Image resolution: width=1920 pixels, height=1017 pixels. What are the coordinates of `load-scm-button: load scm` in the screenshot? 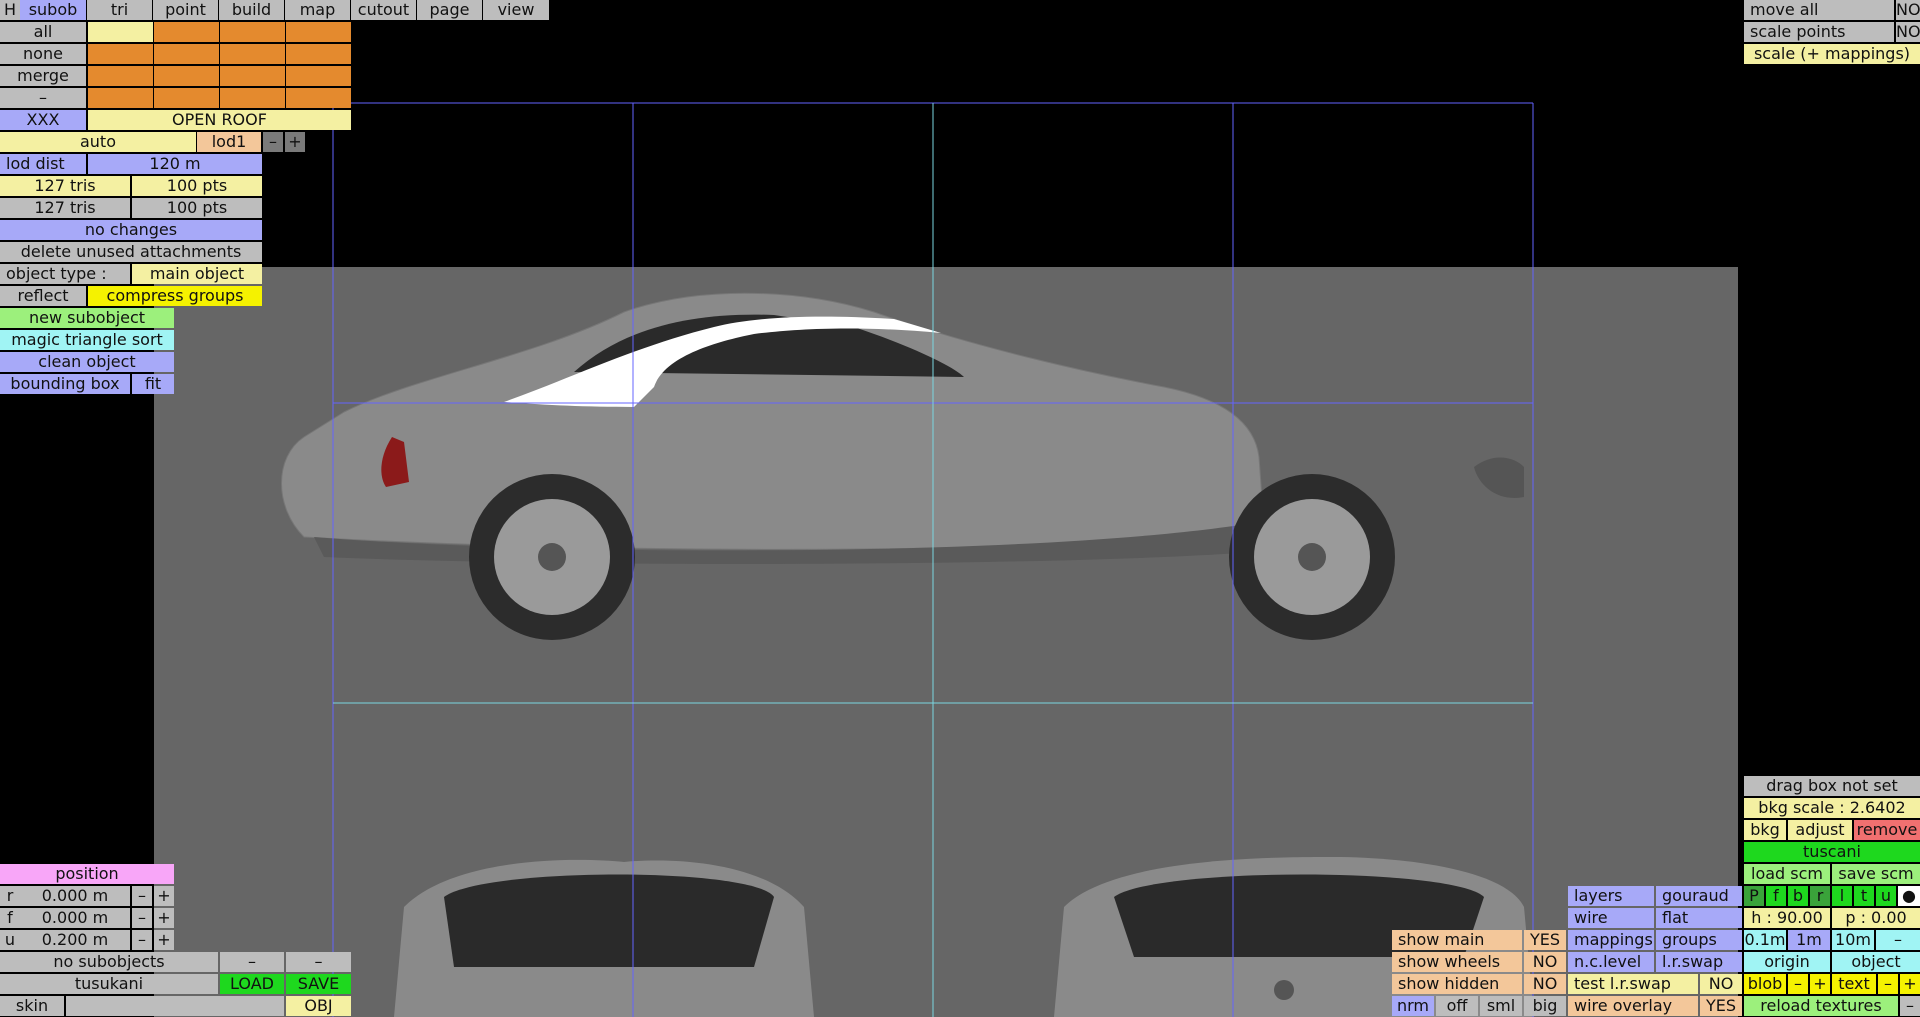 It's located at (1787, 874).